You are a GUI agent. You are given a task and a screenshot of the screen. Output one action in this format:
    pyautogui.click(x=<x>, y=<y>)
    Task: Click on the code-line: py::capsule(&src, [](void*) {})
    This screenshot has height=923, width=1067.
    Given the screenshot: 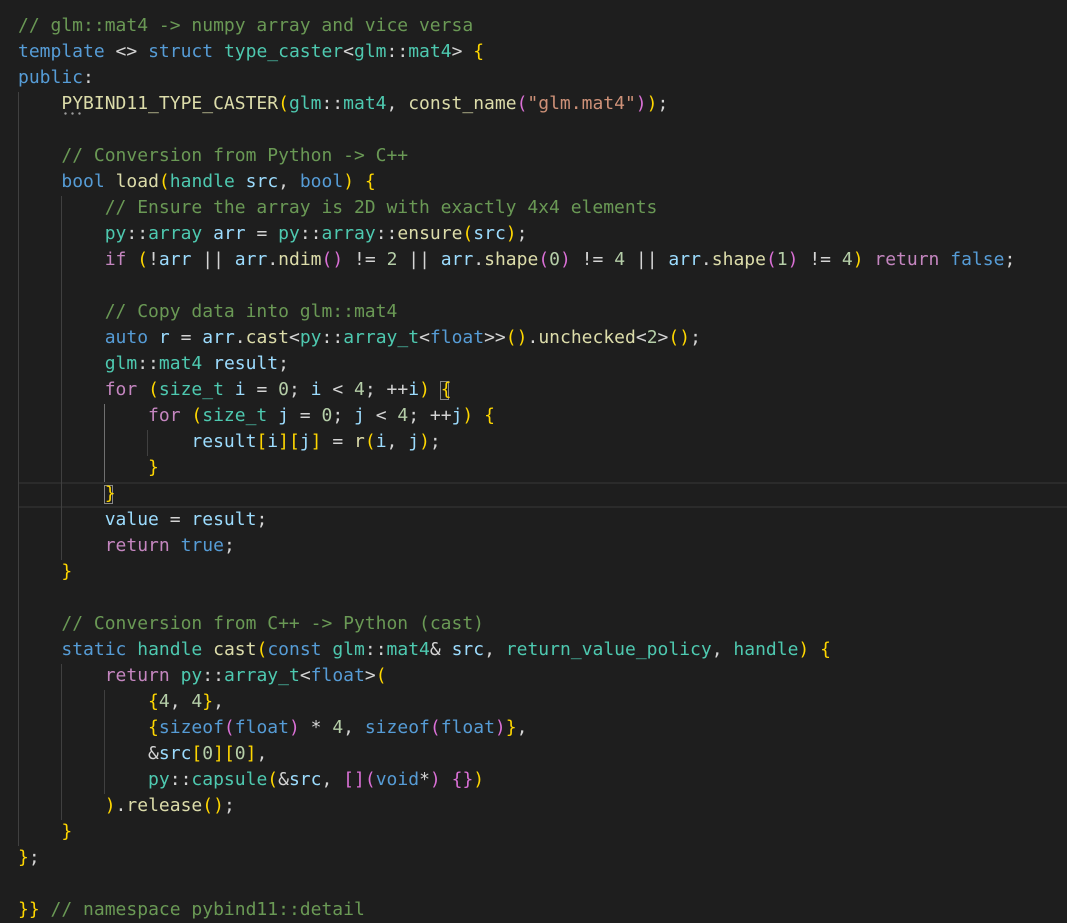 What is the action you would take?
    pyautogui.click(x=251, y=780)
    